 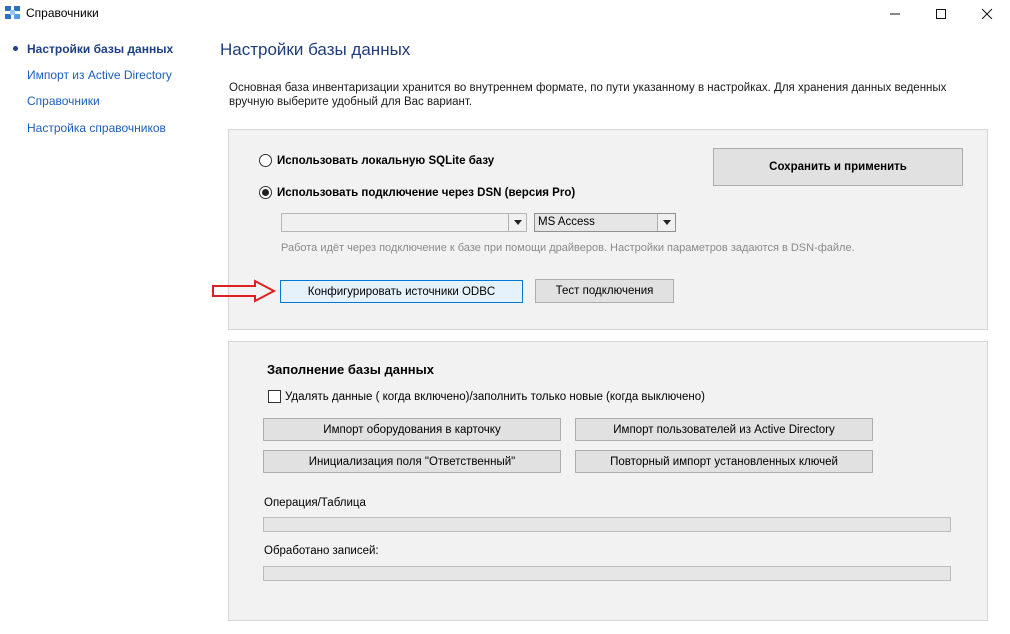 What do you see at coordinates (62, 13) in the screenshot?
I see `window-title: Справочники` at bounding box center [62, 13].